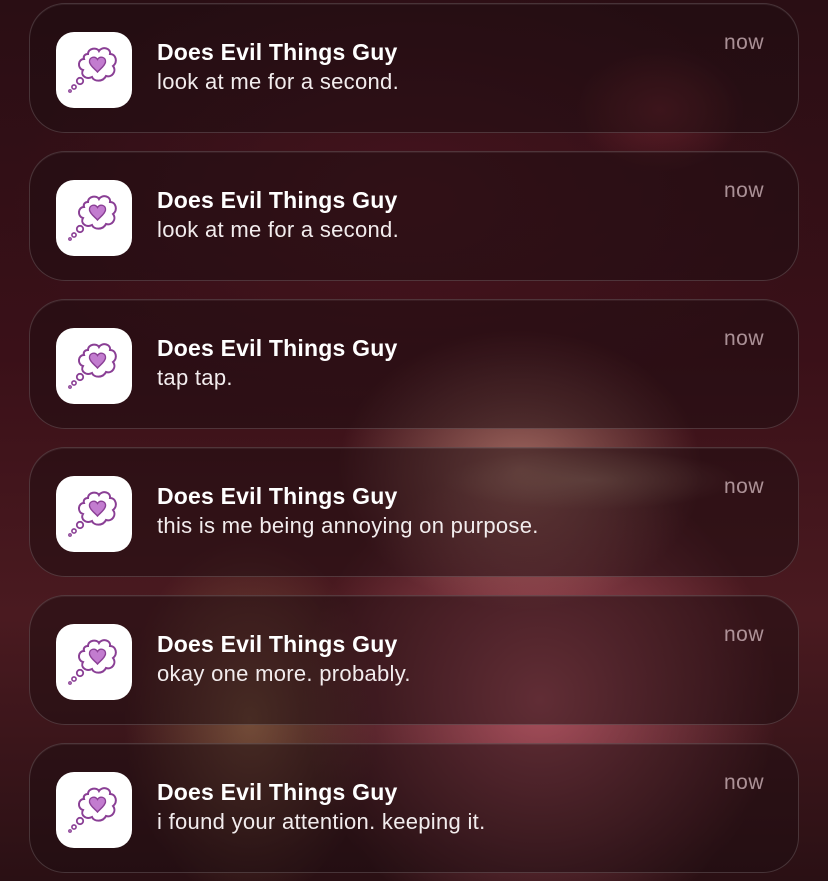  Describe the element at coordinates (195, 377) in the screenshot. I see `notification-message: tap tap.` at that location.